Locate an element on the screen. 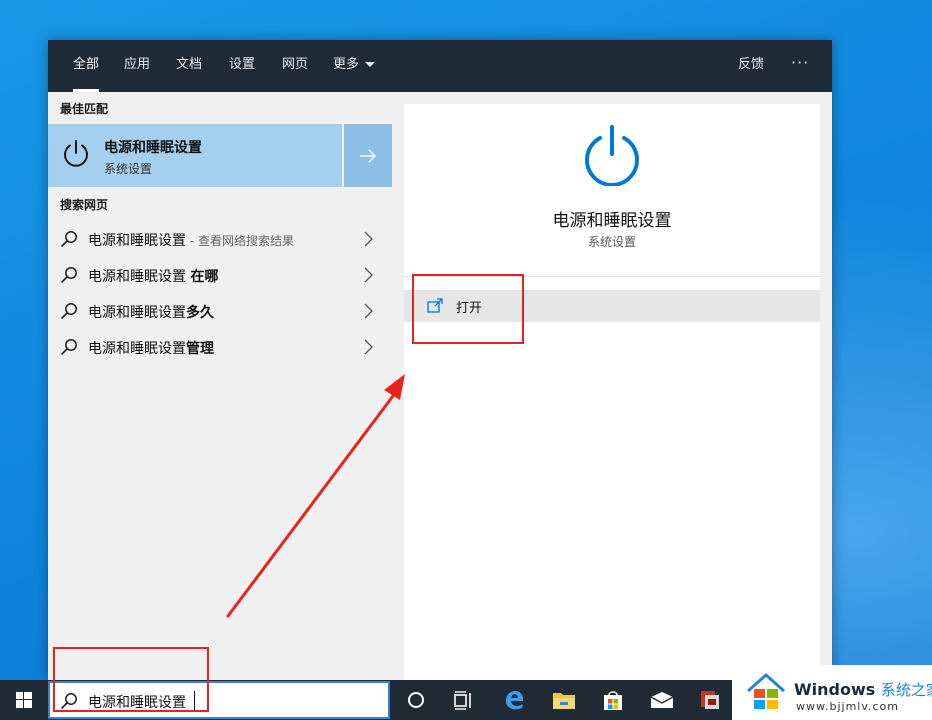 The height and width of the screenshot is (720, 932). edge-icon is located at coordinates (514, 700).